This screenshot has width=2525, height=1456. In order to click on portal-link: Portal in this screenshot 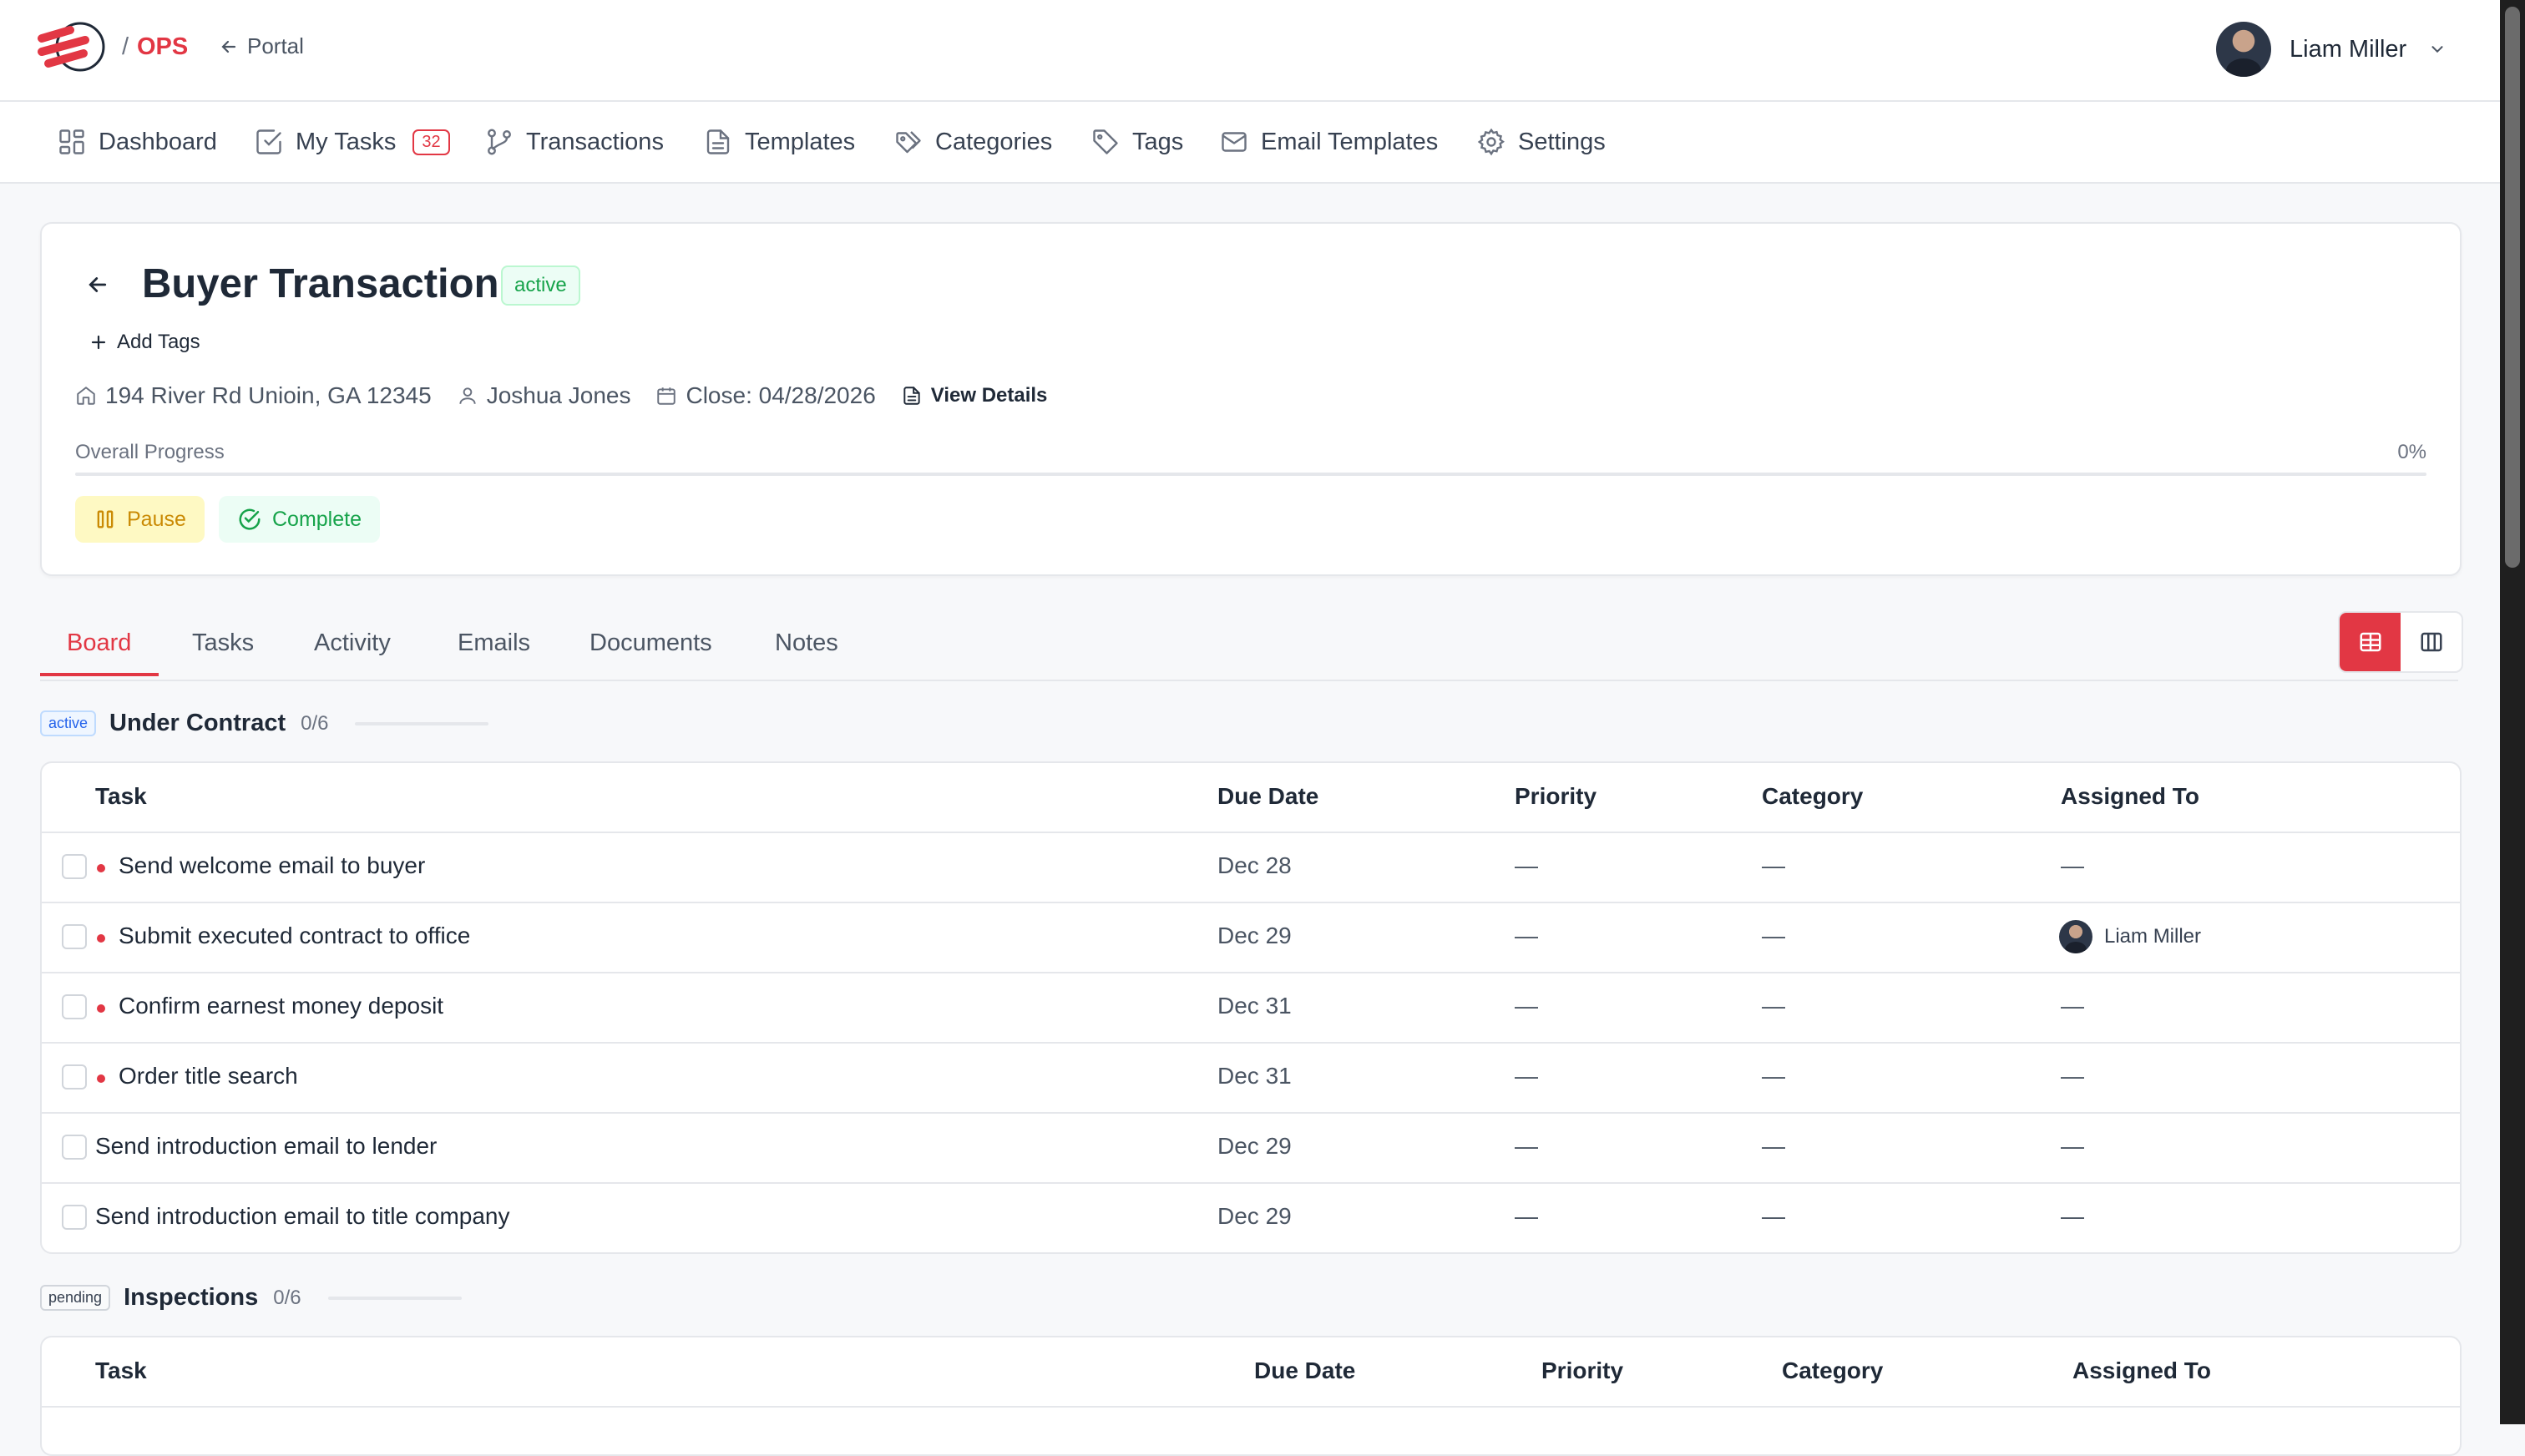, I will do `click(261, 46)`.